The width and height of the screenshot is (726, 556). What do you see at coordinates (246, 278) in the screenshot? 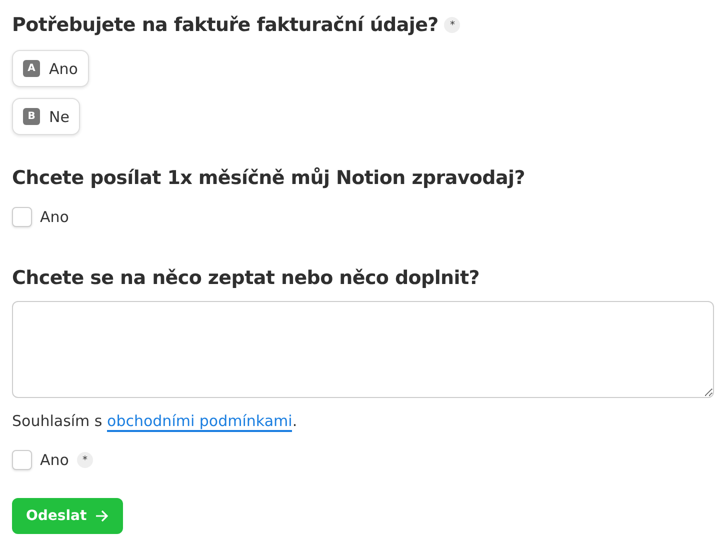
I see `question-title: Chcete se na něco zeptat nebo něco doplnit?` at bounding box center [246, 278].